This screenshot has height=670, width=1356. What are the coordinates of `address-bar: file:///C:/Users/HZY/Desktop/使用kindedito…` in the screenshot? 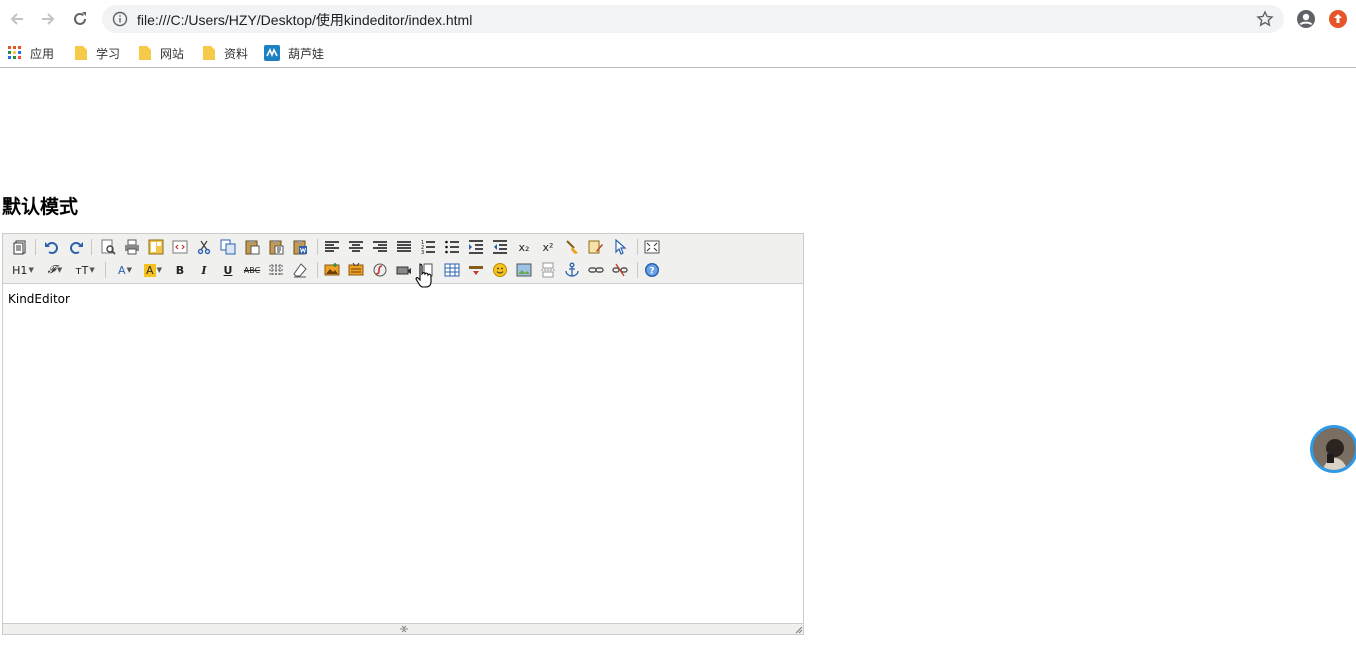 It's located at (693, 19).